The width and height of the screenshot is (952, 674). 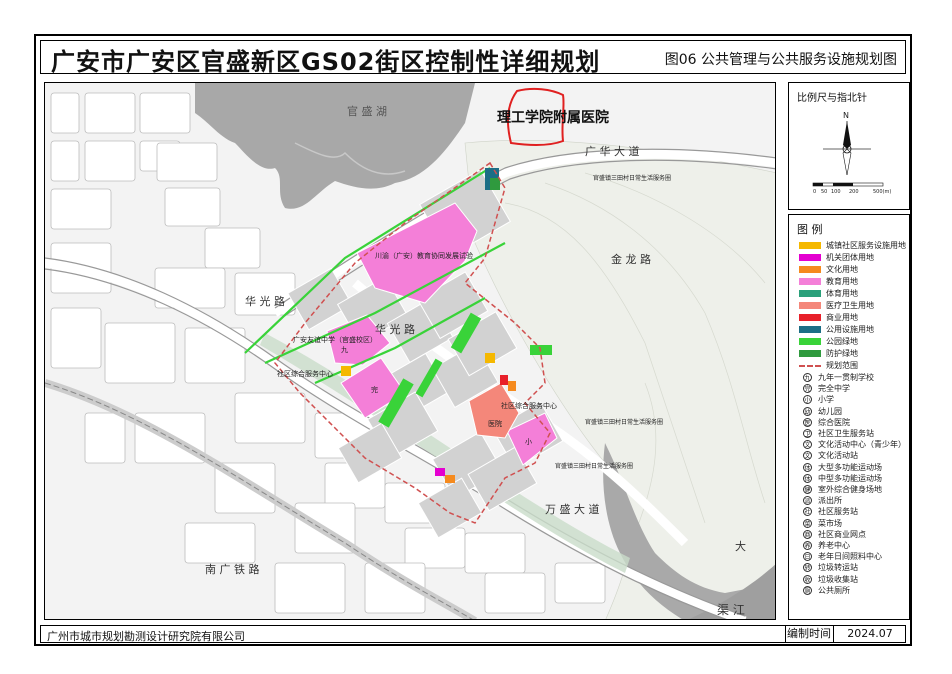 What do you see at coordinates (807, 389) in the screenshot?
I see `facility-symbol-icon: 完` at bounding box center [807, 389].